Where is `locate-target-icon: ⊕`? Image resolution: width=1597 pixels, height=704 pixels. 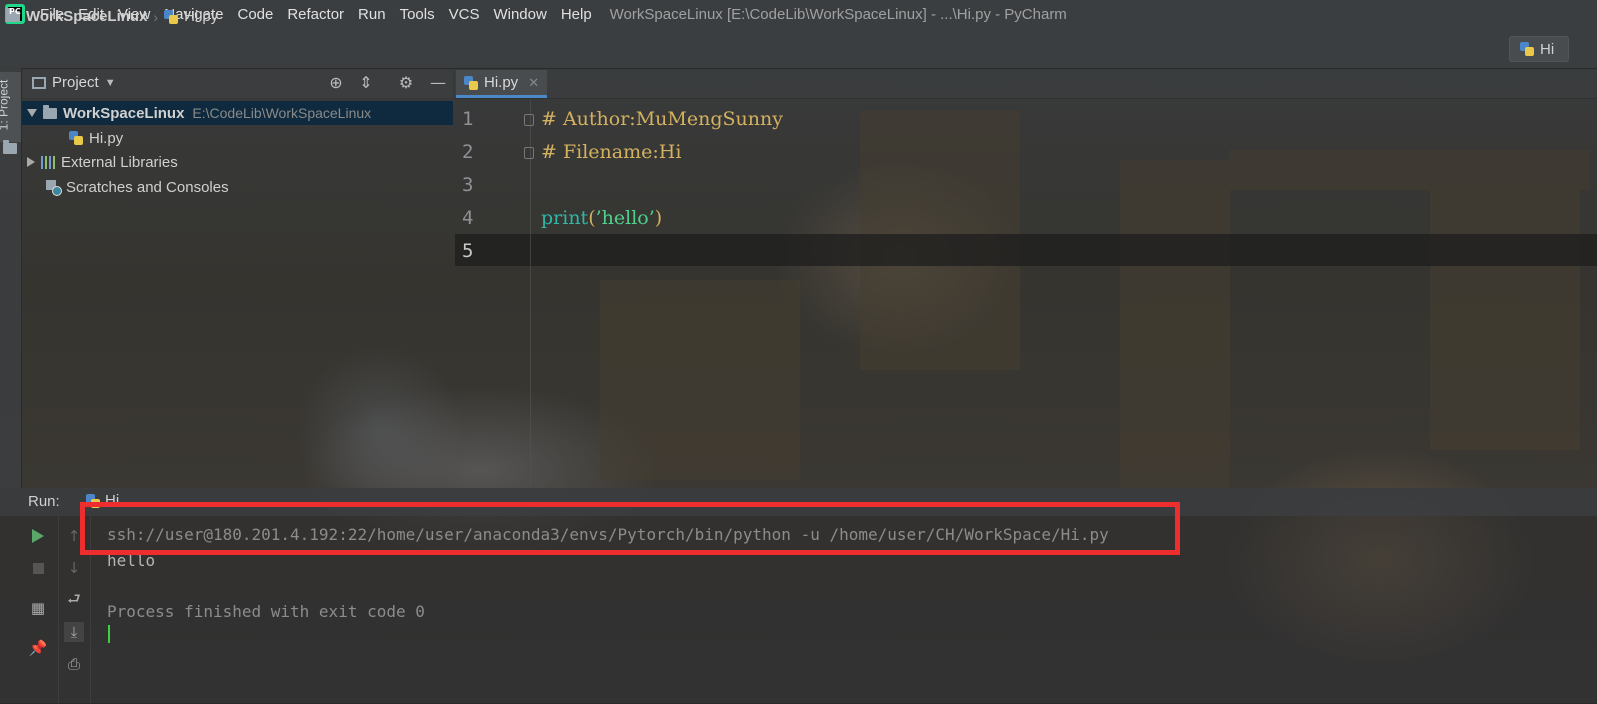 locate-target-icon: ⊕ is located at coordinates (336, 83).